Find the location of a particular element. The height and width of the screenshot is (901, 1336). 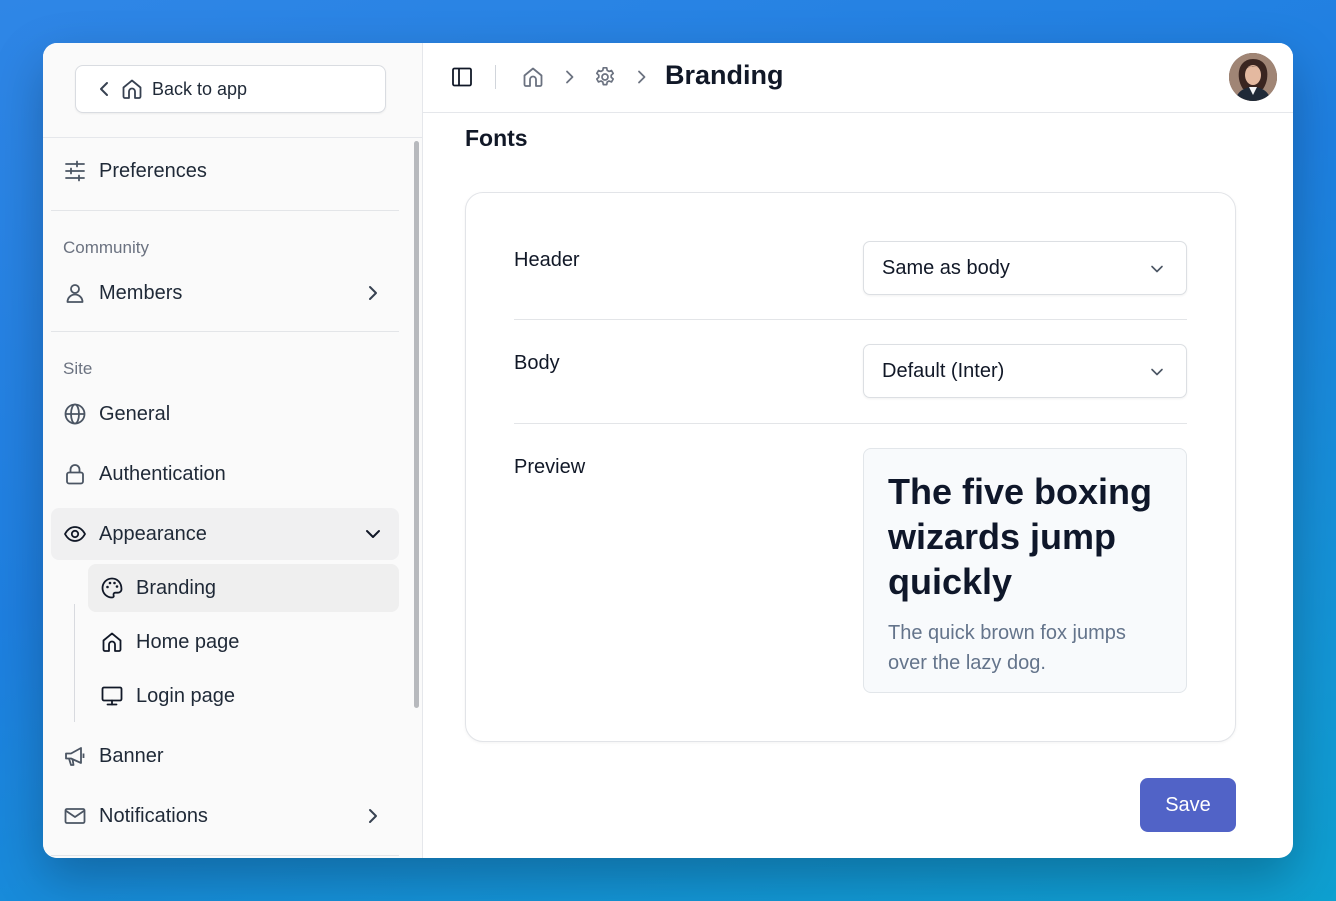

sidebar-item-authentication: Authentication is located at coordinates (225, 474).